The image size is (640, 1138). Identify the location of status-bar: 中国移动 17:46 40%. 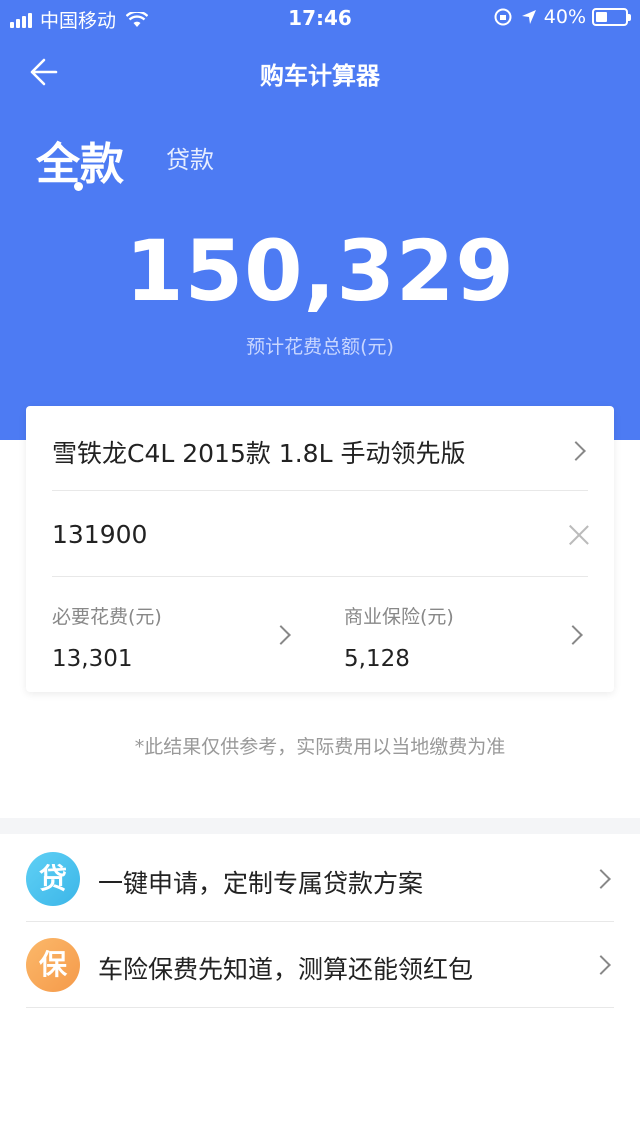
(320, 18).